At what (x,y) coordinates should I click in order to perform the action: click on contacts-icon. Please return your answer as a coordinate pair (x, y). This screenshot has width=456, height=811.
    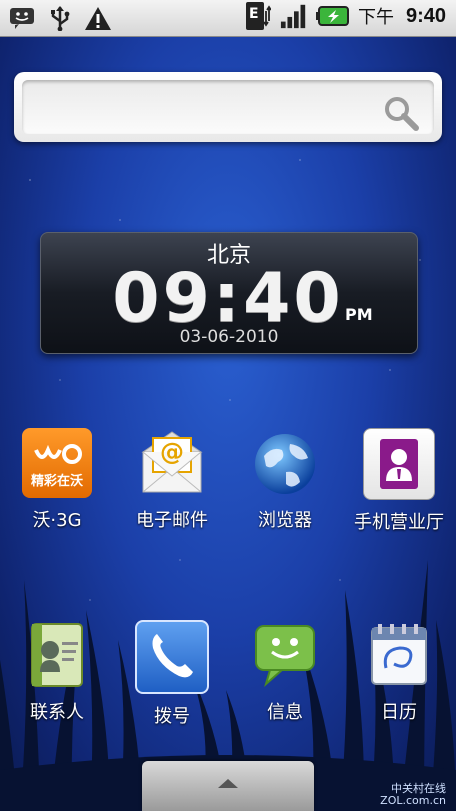
    Looking at the image, I should click on (57, 655).